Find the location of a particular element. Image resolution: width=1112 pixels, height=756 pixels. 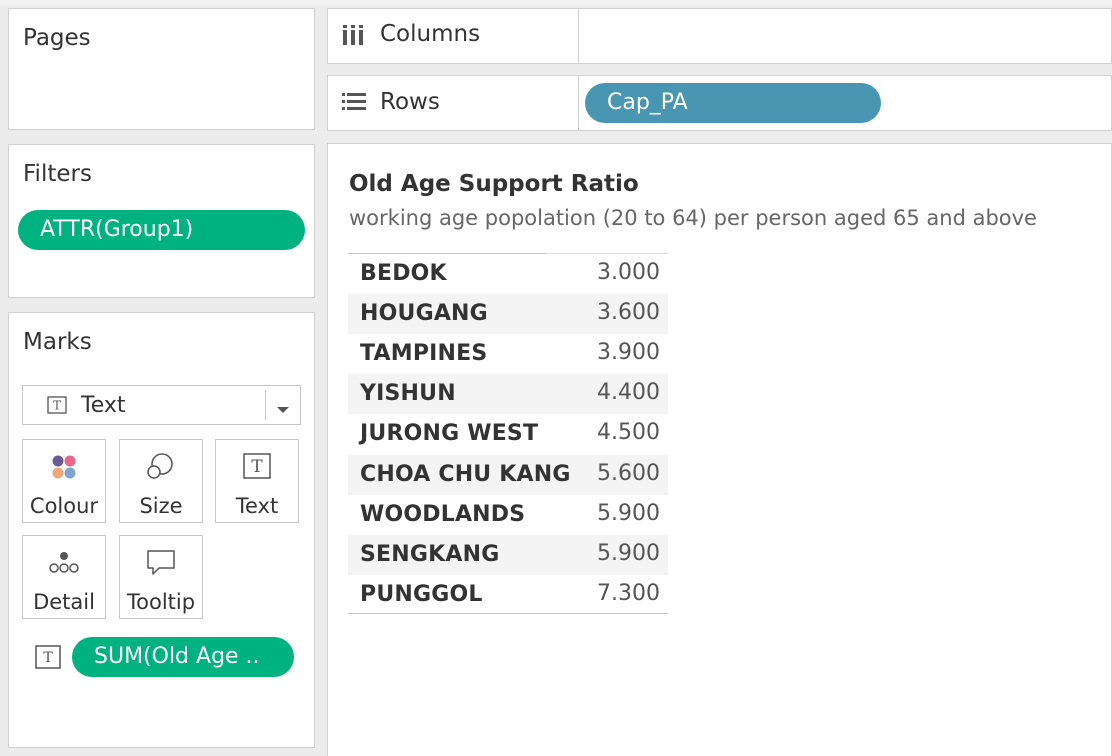

rows-divider is located at coordinates (578, 103).